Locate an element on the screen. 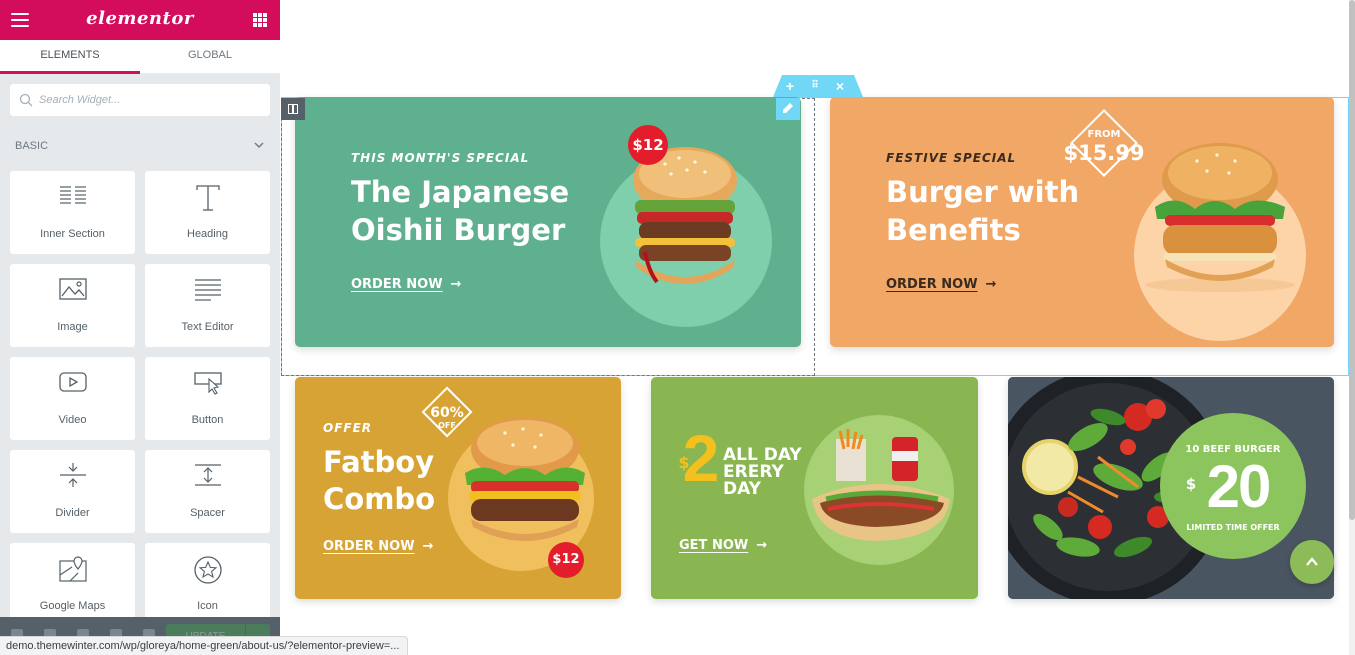  banner-kicker: THIS MONTH'S SPECIAL is located at coordinates (440, 158).